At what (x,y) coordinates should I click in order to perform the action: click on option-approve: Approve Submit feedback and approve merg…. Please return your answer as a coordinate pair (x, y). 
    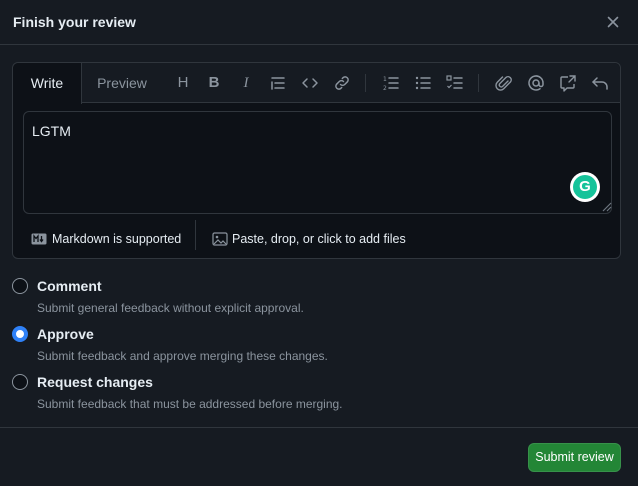
    Looking at the image, I should click on (312, 346).